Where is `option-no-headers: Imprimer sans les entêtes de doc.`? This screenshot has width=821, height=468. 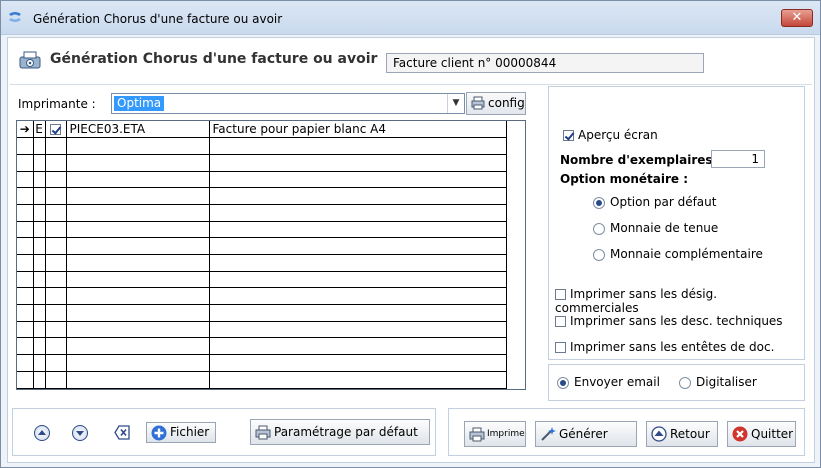
option-no-headers: Imprimer sans les entêtes de doc. is located at coordinates (664, 347).